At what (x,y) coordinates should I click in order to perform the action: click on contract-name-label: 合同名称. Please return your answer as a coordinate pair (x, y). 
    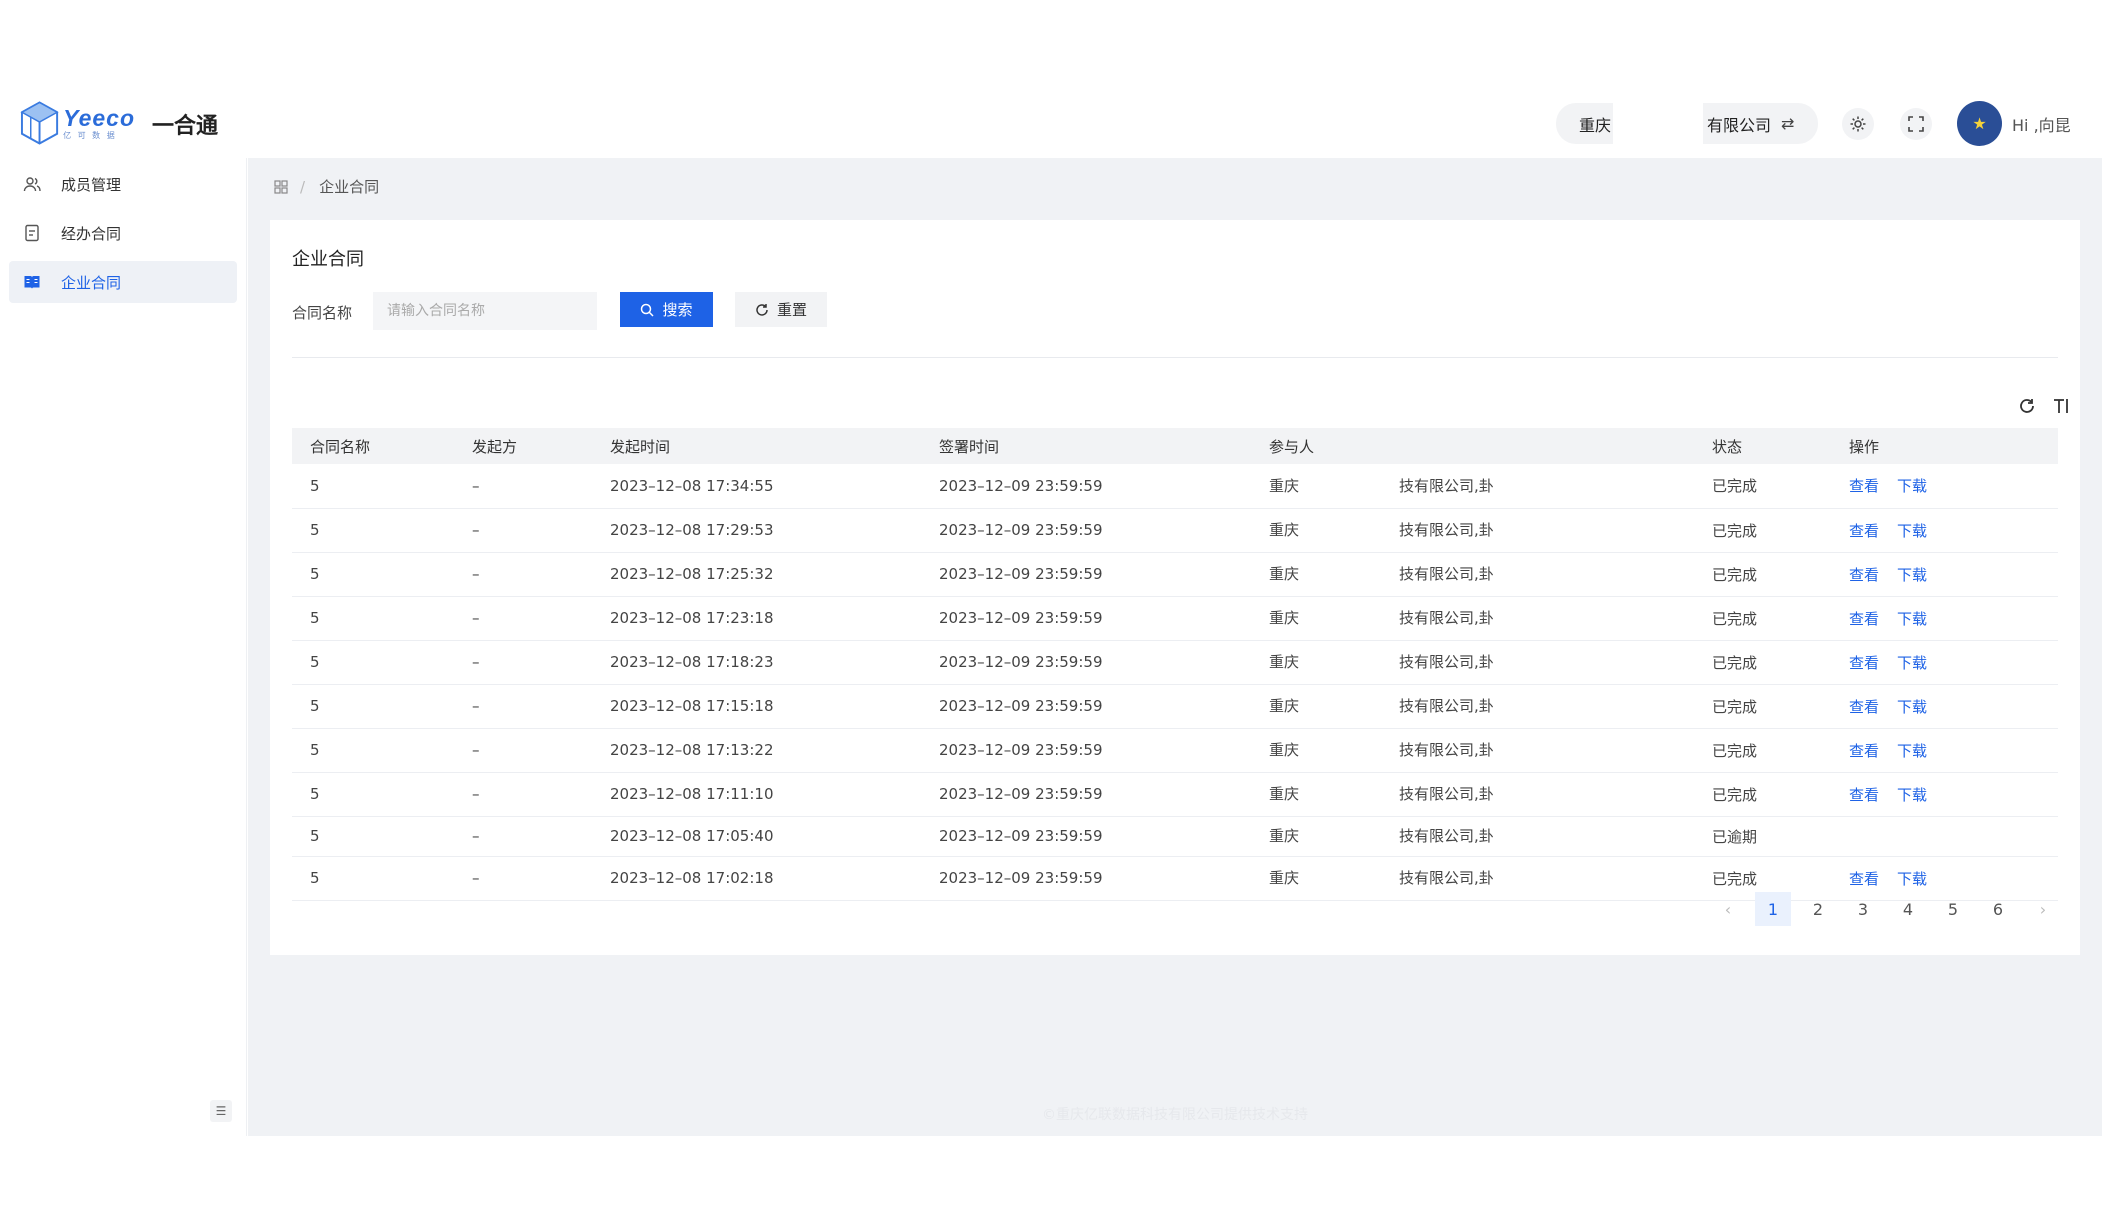
    Looking at the image, I should click on (322, 313).